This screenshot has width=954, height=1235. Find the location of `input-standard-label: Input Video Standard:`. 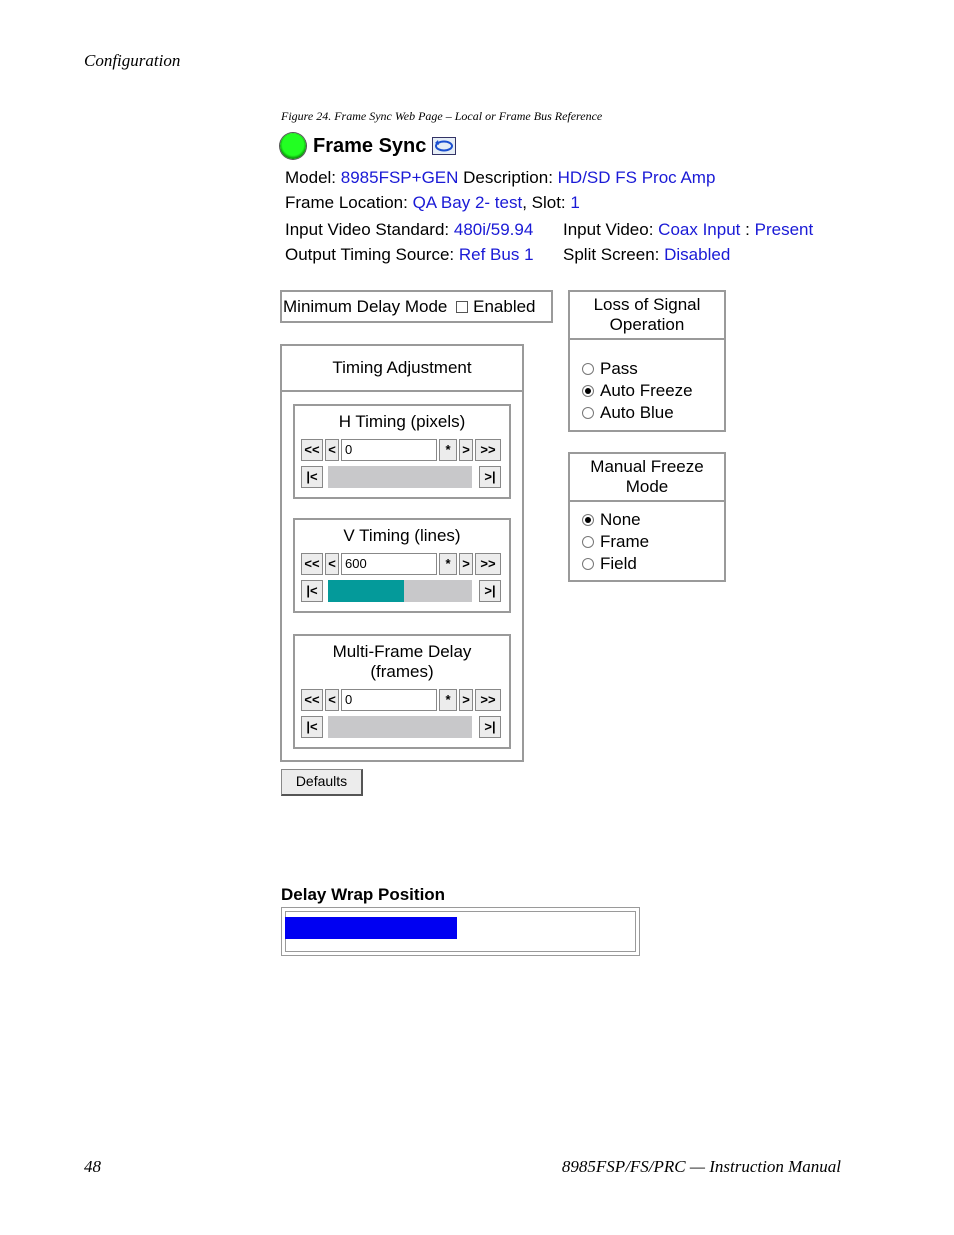

input-standard-label: Input Video Standard: is located at coordinates (367, 229).